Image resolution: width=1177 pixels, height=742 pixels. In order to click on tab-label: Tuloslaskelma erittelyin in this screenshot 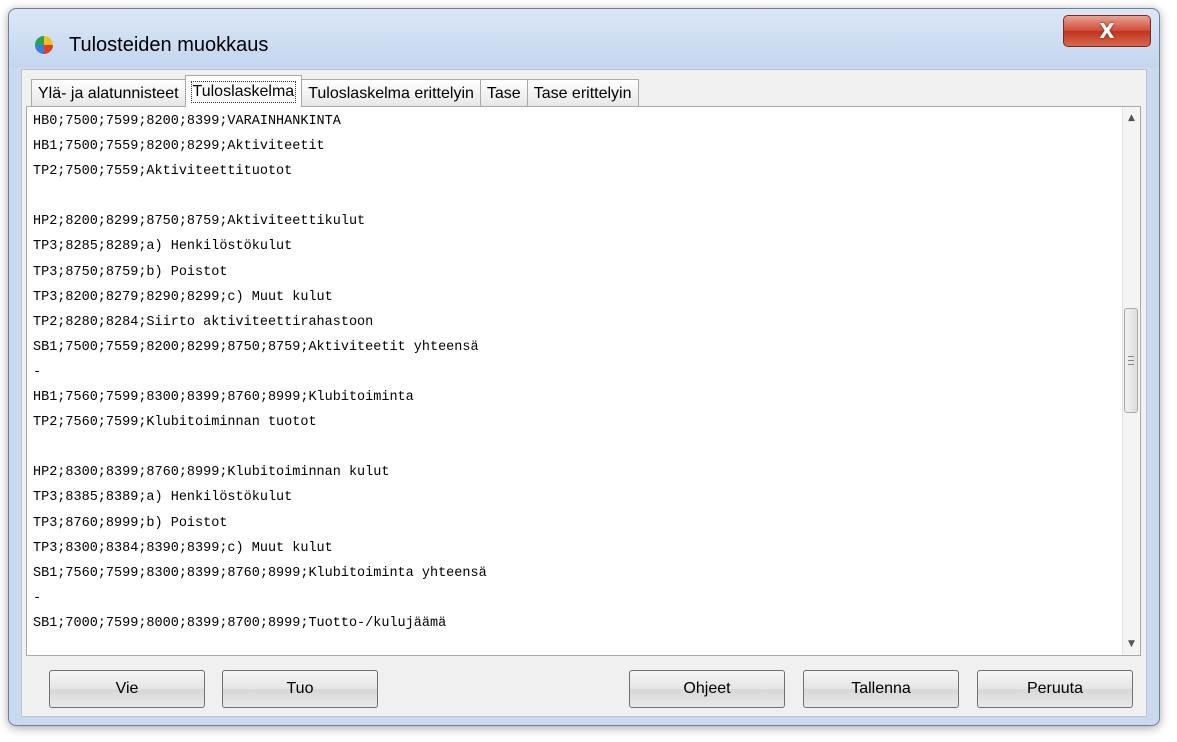, I will do `click(391, 93)`.